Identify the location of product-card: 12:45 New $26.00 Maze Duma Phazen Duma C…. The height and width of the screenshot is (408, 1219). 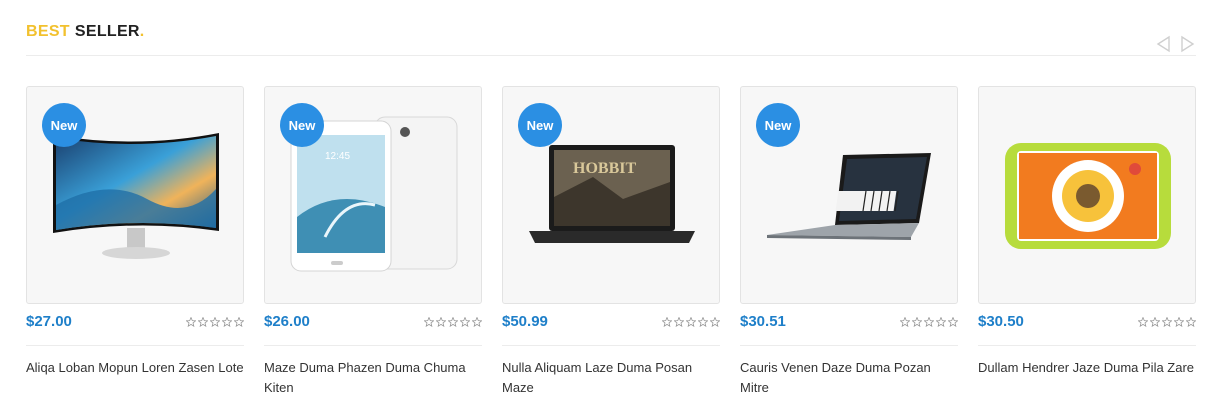
(373, 242).